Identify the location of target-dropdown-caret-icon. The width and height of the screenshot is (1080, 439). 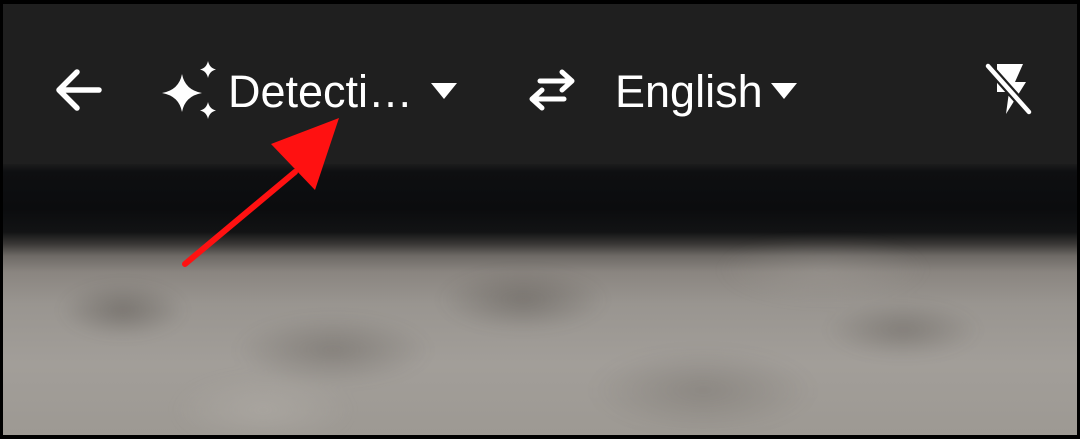
(783, 91).